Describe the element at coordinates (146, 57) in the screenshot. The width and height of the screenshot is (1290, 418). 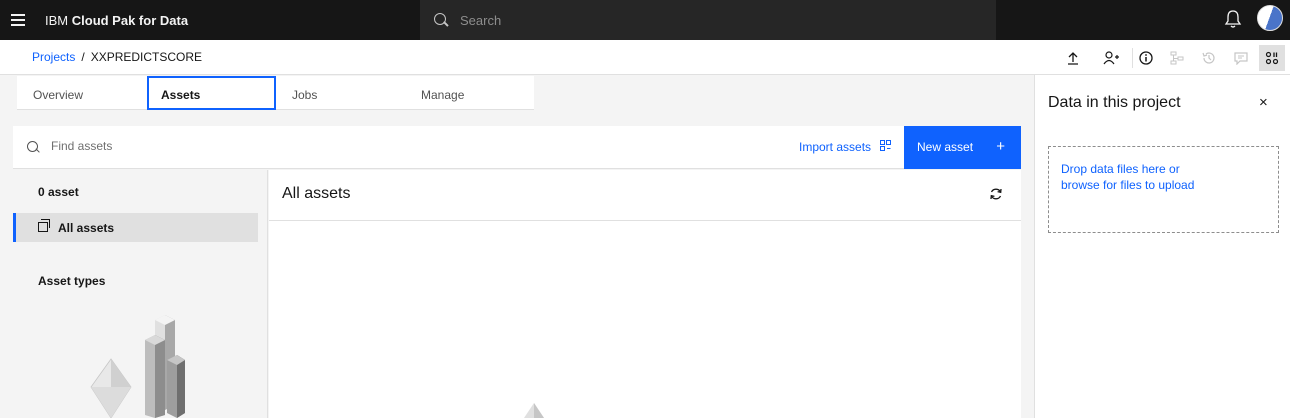
I see `breadcrumb-current-project: XXPREDICTSCORE` at that location.